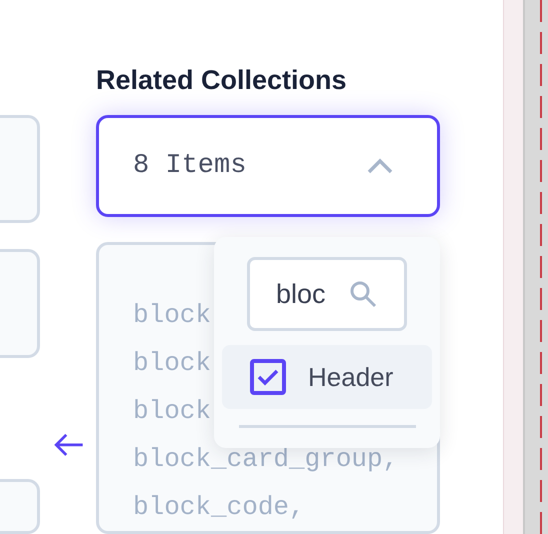 This screenshot has height=534, width=548. I want to click on search-field: bloc, so click(327, 294).